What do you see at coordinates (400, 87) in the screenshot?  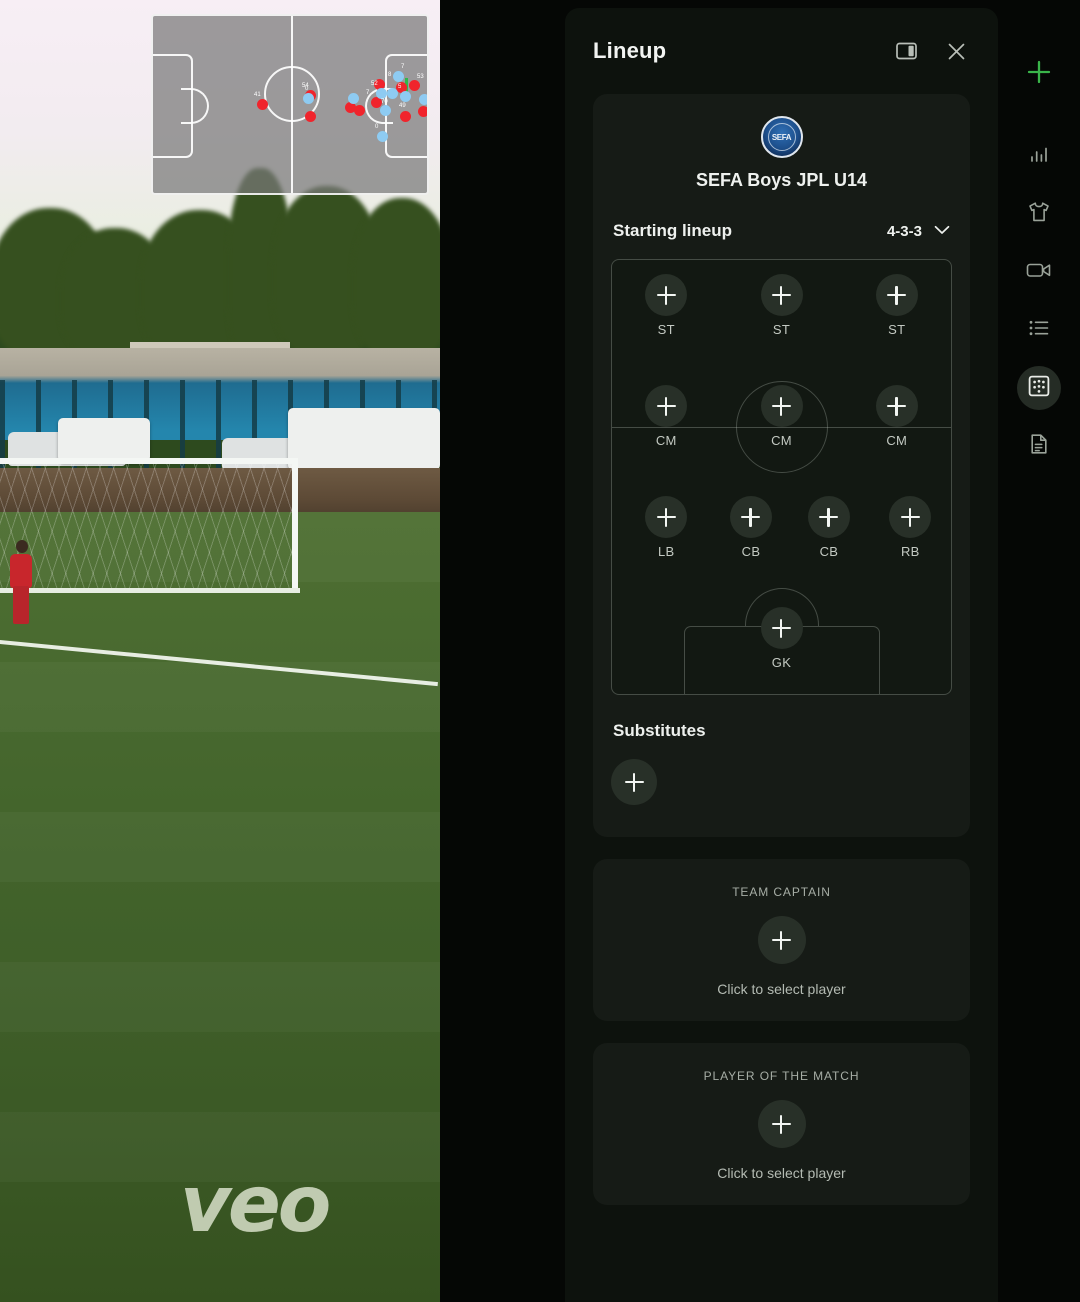 I see `minimap-player-number: 5` at bounding box center [400, 87].